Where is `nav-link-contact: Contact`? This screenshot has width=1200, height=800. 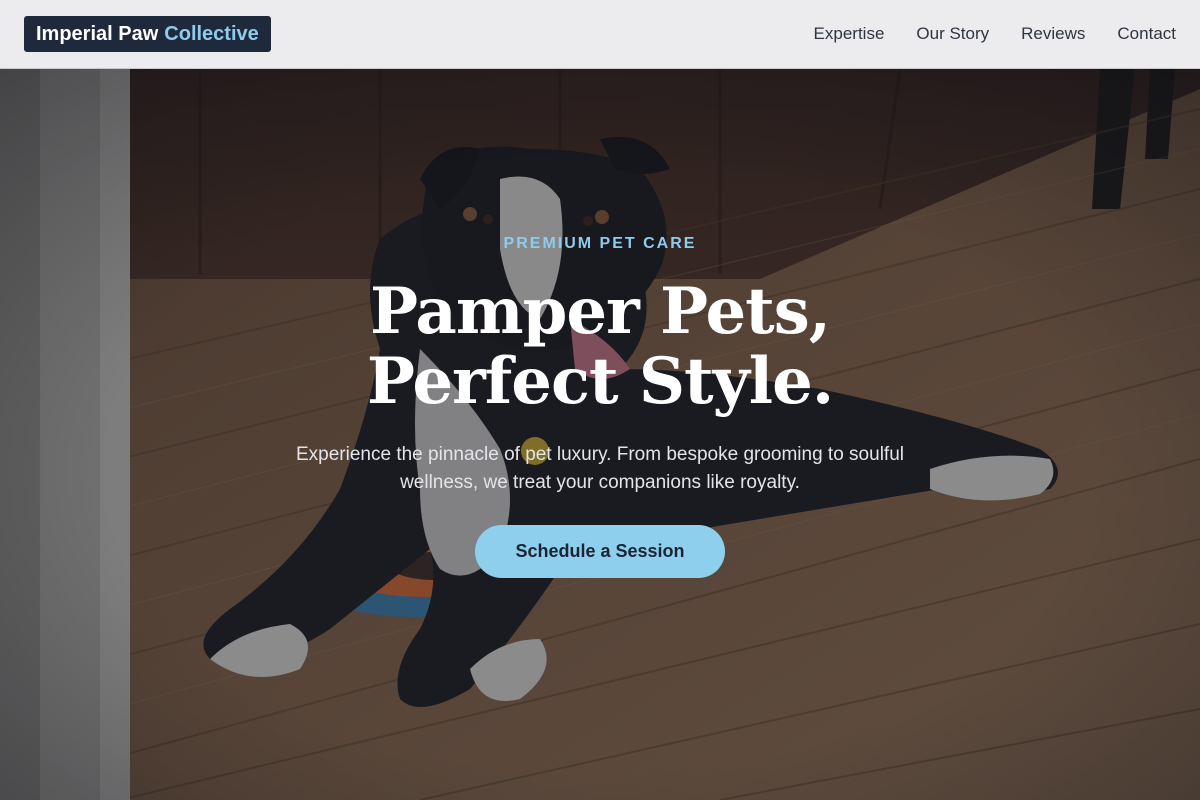
nav-link-contact: Contact is located at coordinates (1146, 34).